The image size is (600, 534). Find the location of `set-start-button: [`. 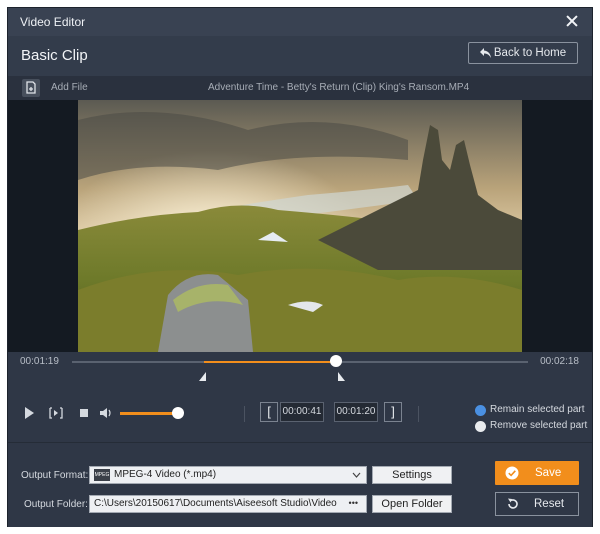

set-start-button: [ is located at coordinates (269, 412).